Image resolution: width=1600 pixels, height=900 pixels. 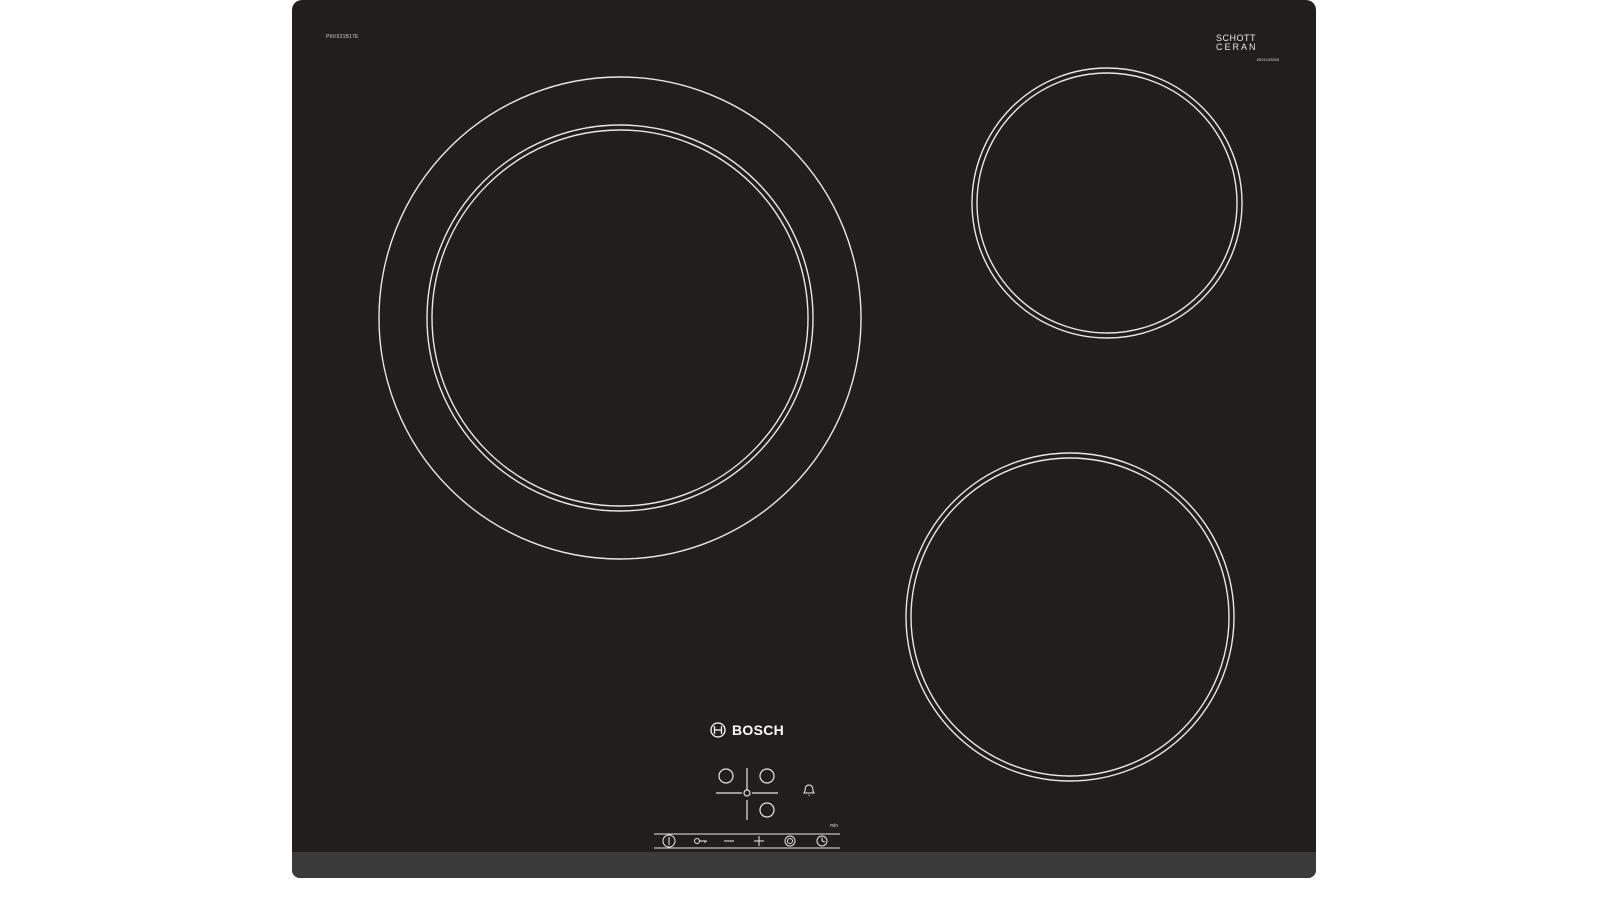 I want to click on dual-zone-button, so click(x=790, y=841).